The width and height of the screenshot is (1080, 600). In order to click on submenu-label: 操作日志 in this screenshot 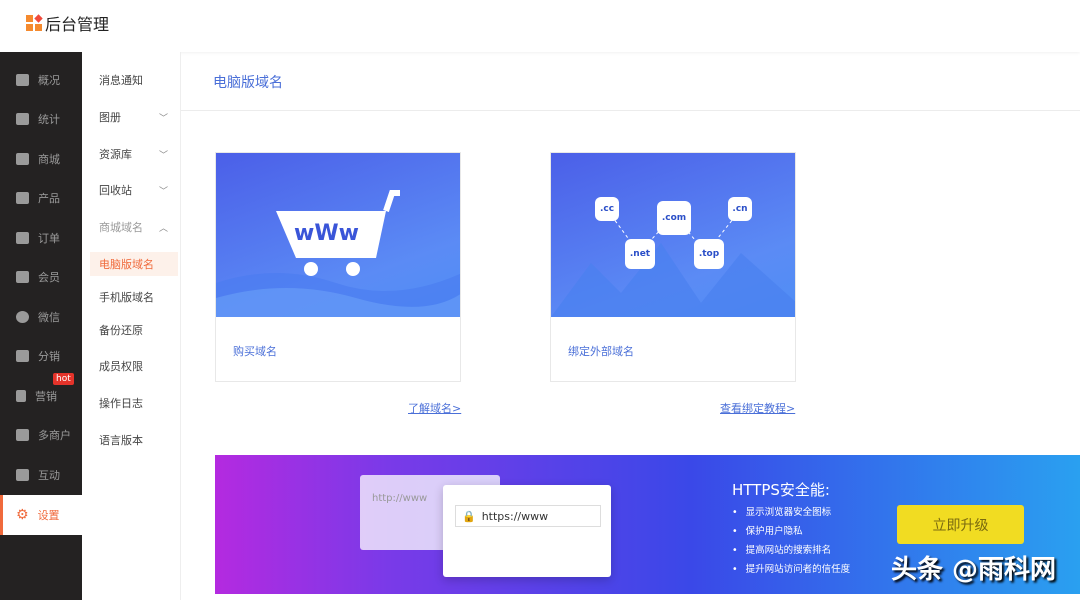, I will do `click(121, 403)`.